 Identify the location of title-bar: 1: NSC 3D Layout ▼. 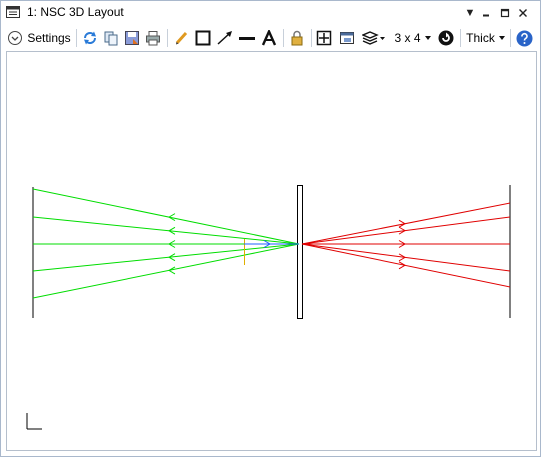
(270, 13).